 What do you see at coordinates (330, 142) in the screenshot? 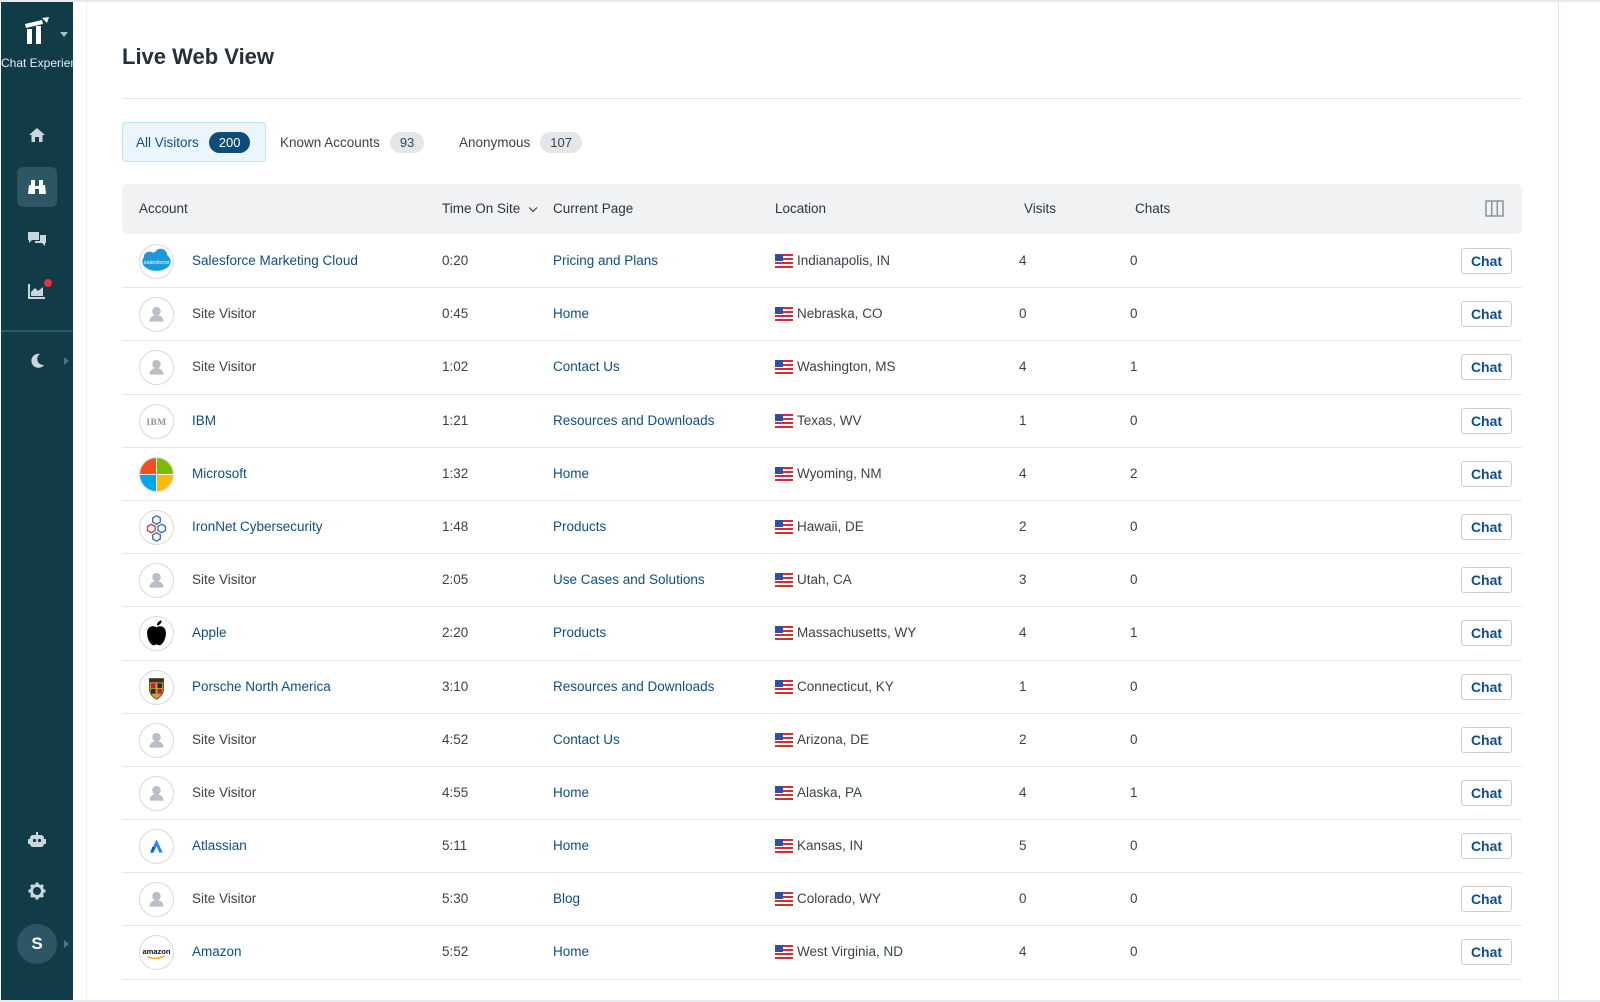
I see `tab-label: Known Accounts` at bounding box center [330, 142].